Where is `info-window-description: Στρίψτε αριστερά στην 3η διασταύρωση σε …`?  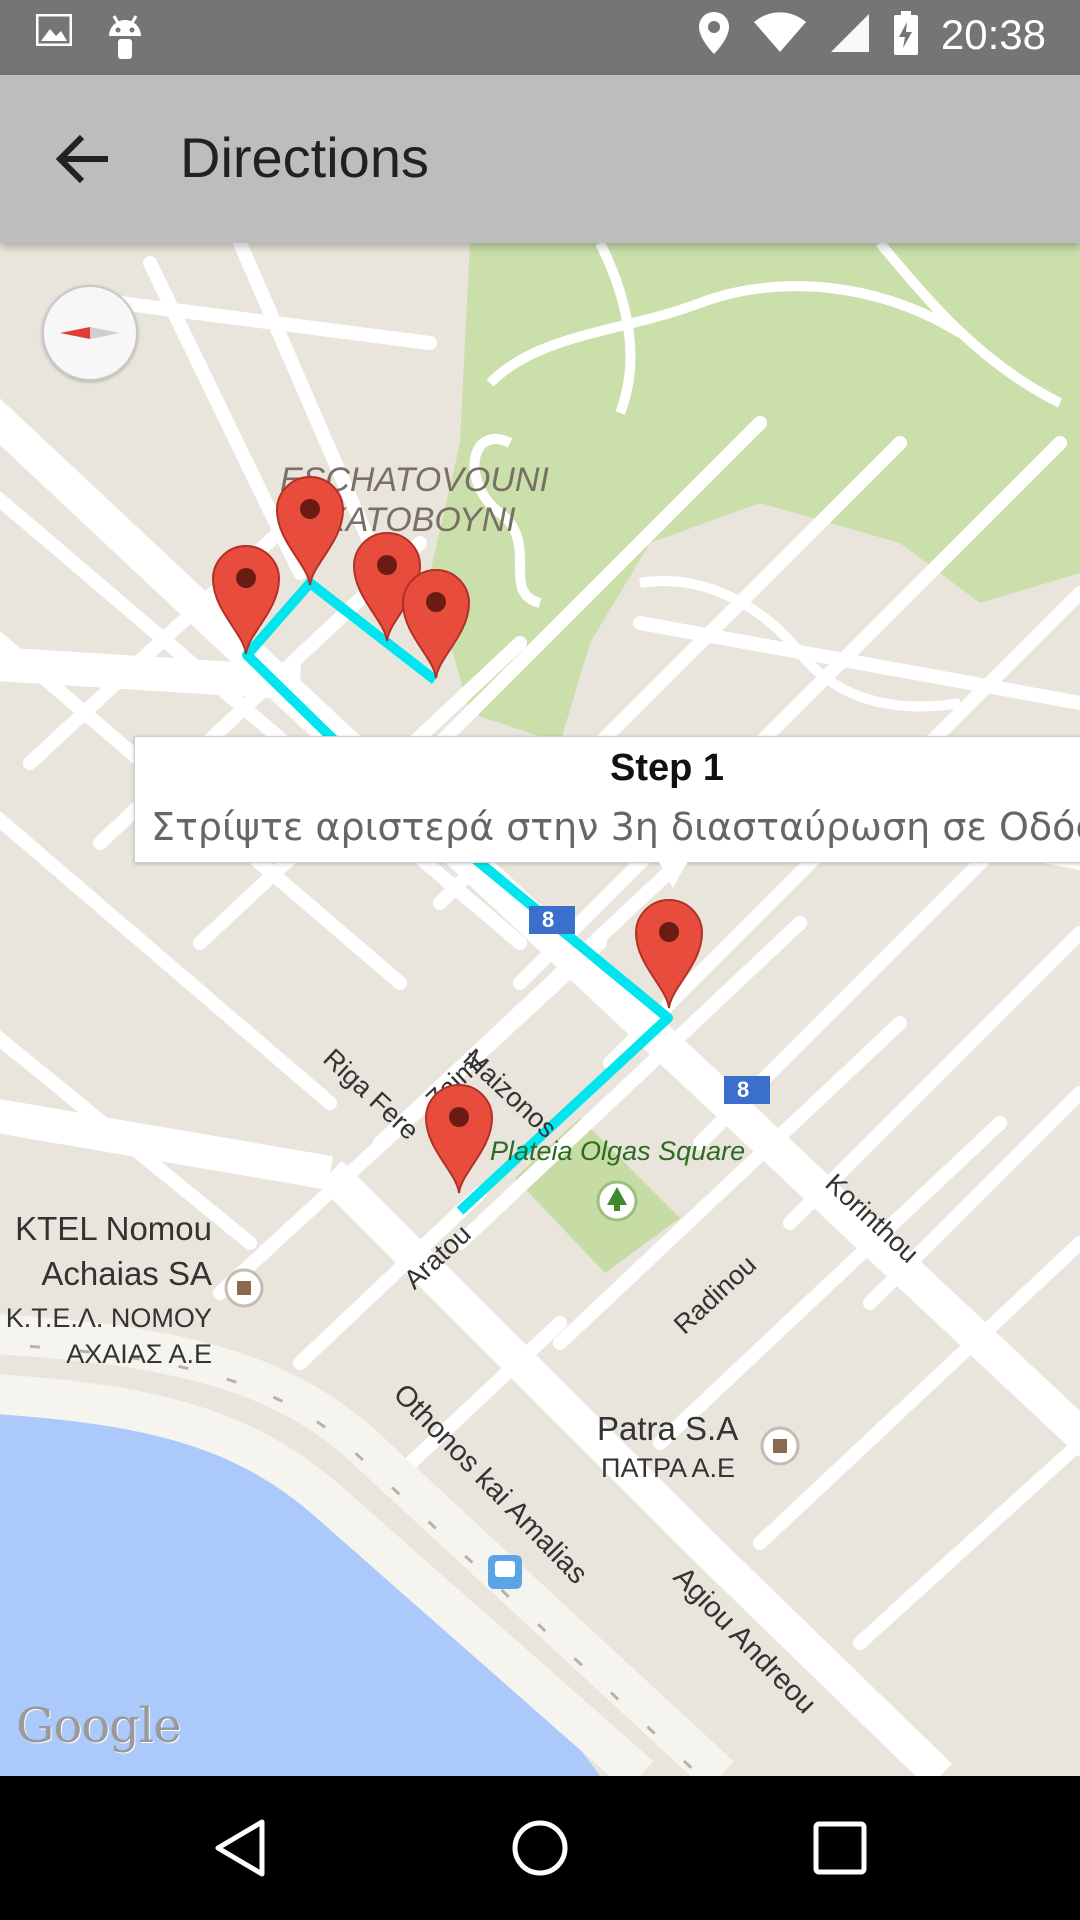
info-window-description: Στρίψτε αριστερά στην 3η διασταύρωση σε … is located at coordinates (615, 827).